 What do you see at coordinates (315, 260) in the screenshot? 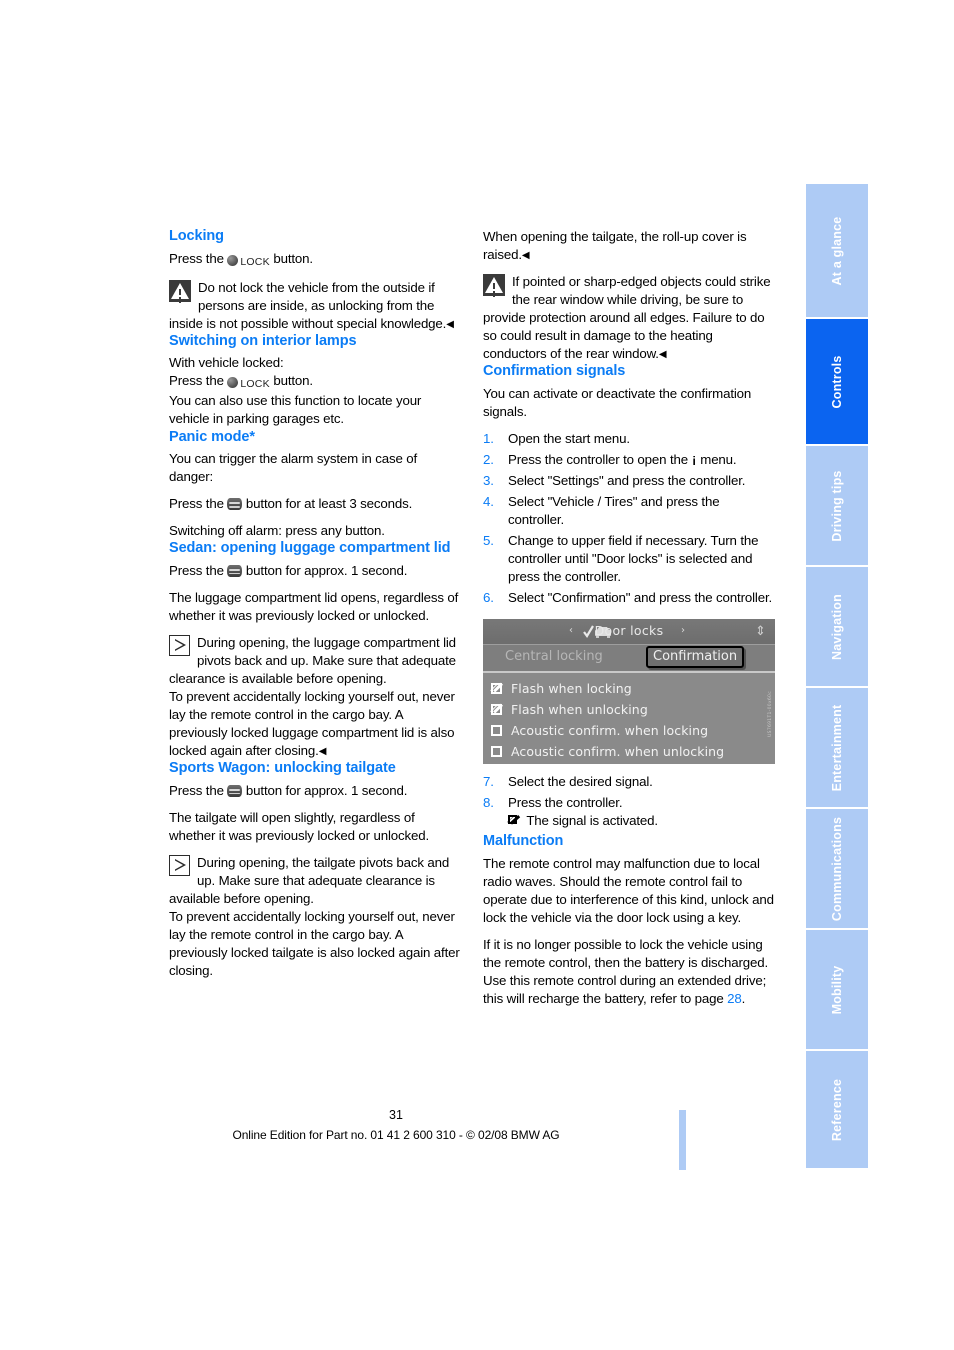
I see `locking-press-line: Press the LOCK button.` at bounding box center [315, 260].